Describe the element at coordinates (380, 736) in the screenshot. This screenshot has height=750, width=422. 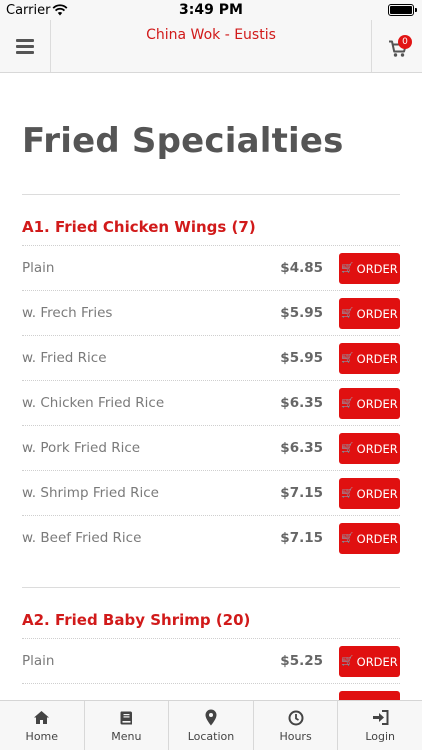
I see `tab-label: Login` at that location.